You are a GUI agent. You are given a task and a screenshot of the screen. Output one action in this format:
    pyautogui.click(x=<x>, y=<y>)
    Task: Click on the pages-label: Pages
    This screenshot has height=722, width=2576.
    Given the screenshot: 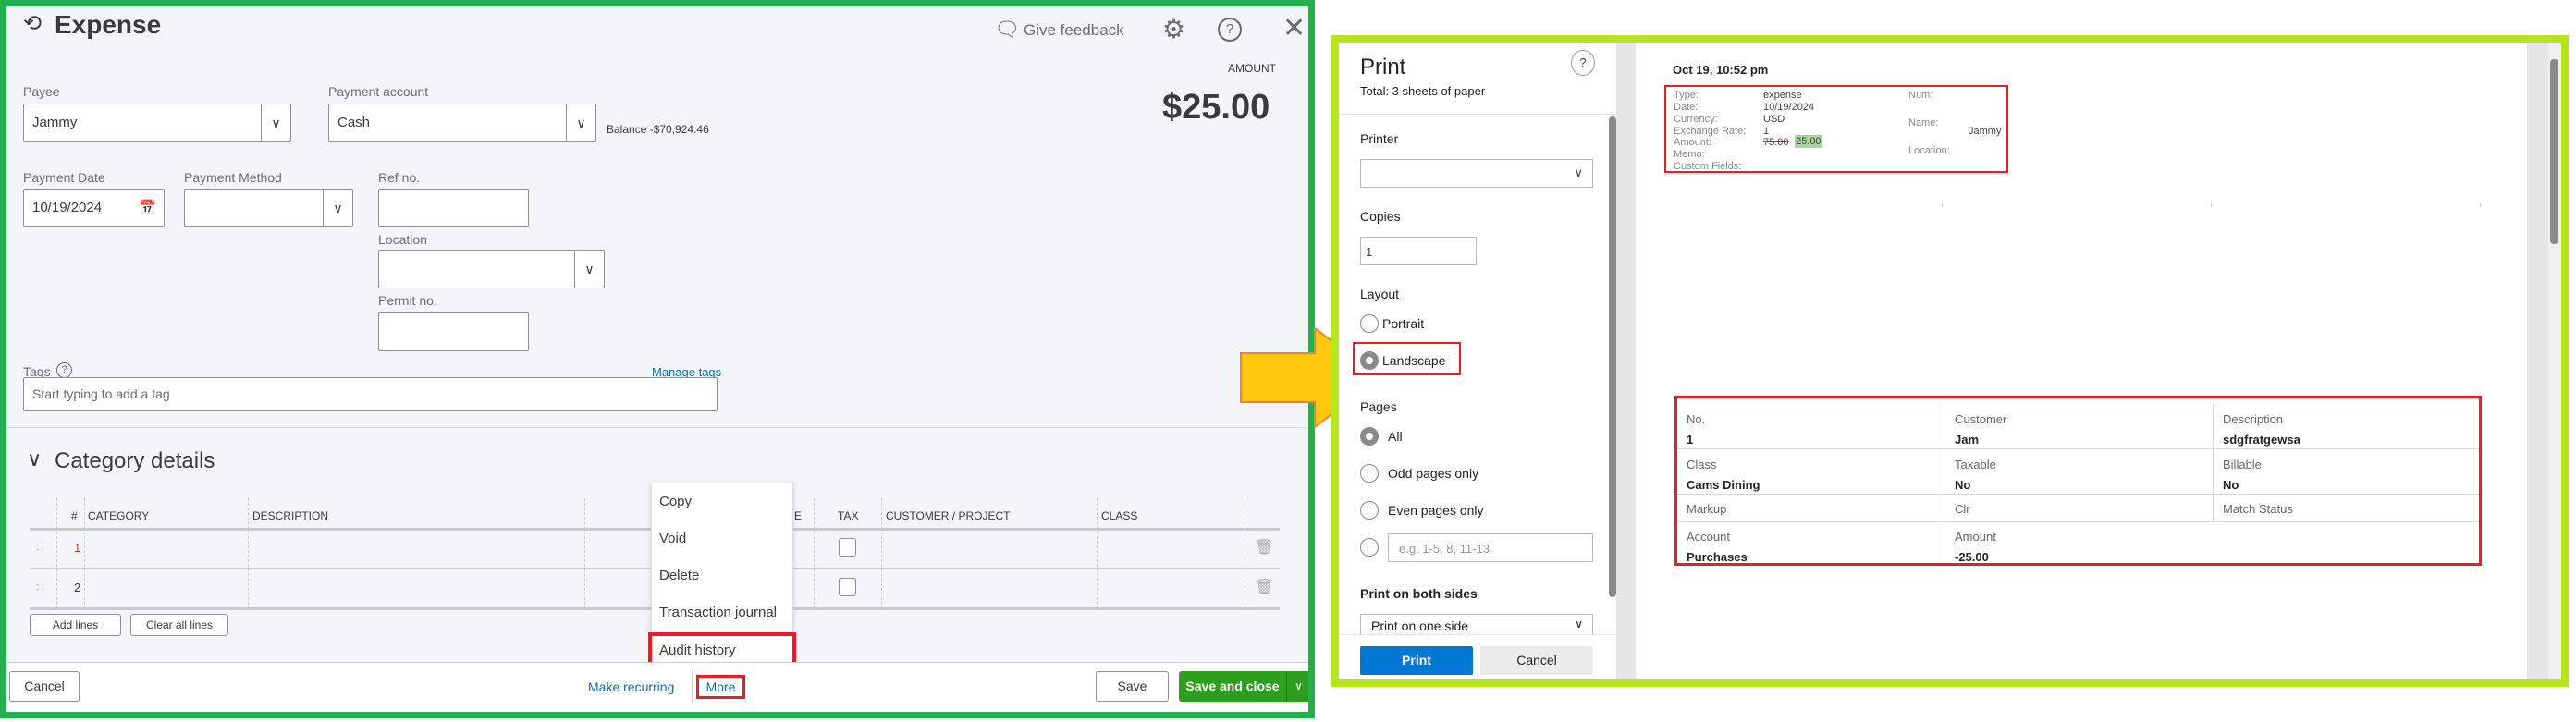 What is the action you would take?
    pyautogui.click(x=1379, y=406)
    